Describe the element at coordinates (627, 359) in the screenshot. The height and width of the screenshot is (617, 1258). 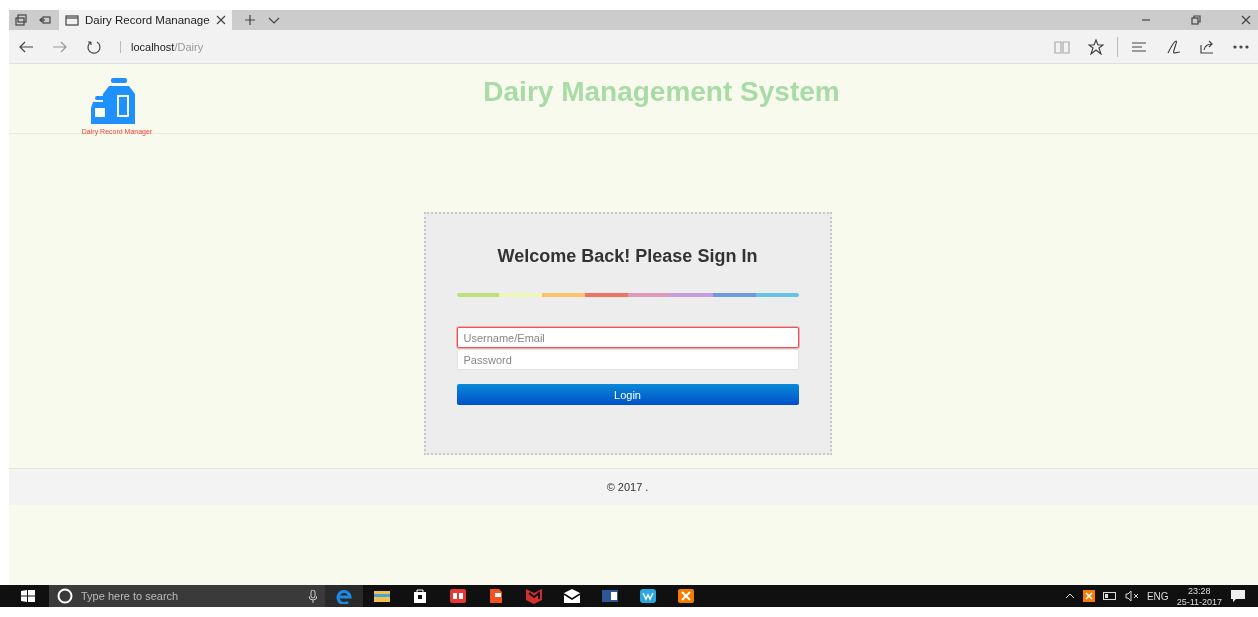
I see `password-field: Password` at that location.